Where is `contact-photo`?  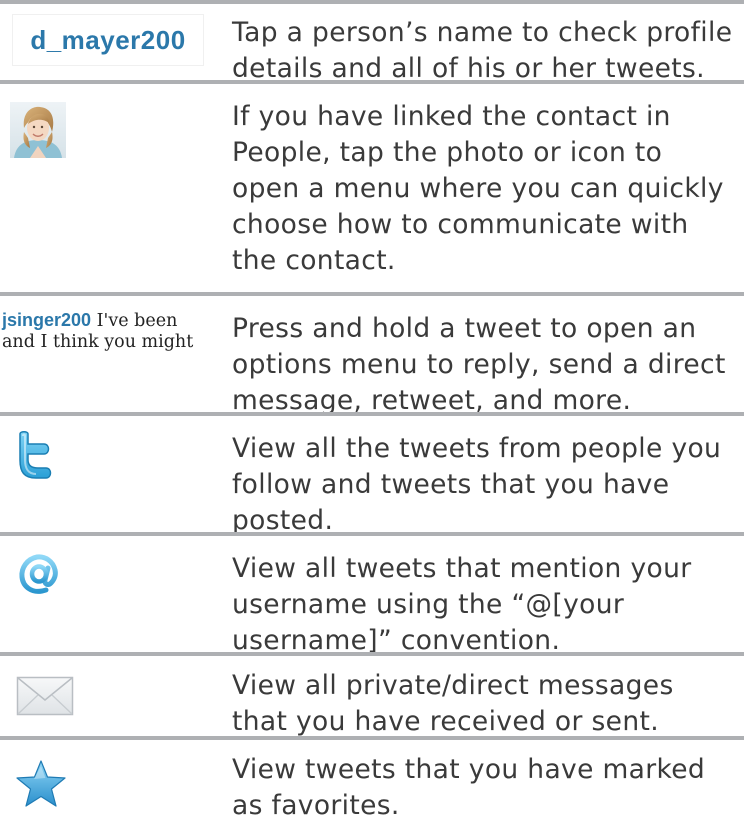 contact-photo is located at coordinates (38, 130).